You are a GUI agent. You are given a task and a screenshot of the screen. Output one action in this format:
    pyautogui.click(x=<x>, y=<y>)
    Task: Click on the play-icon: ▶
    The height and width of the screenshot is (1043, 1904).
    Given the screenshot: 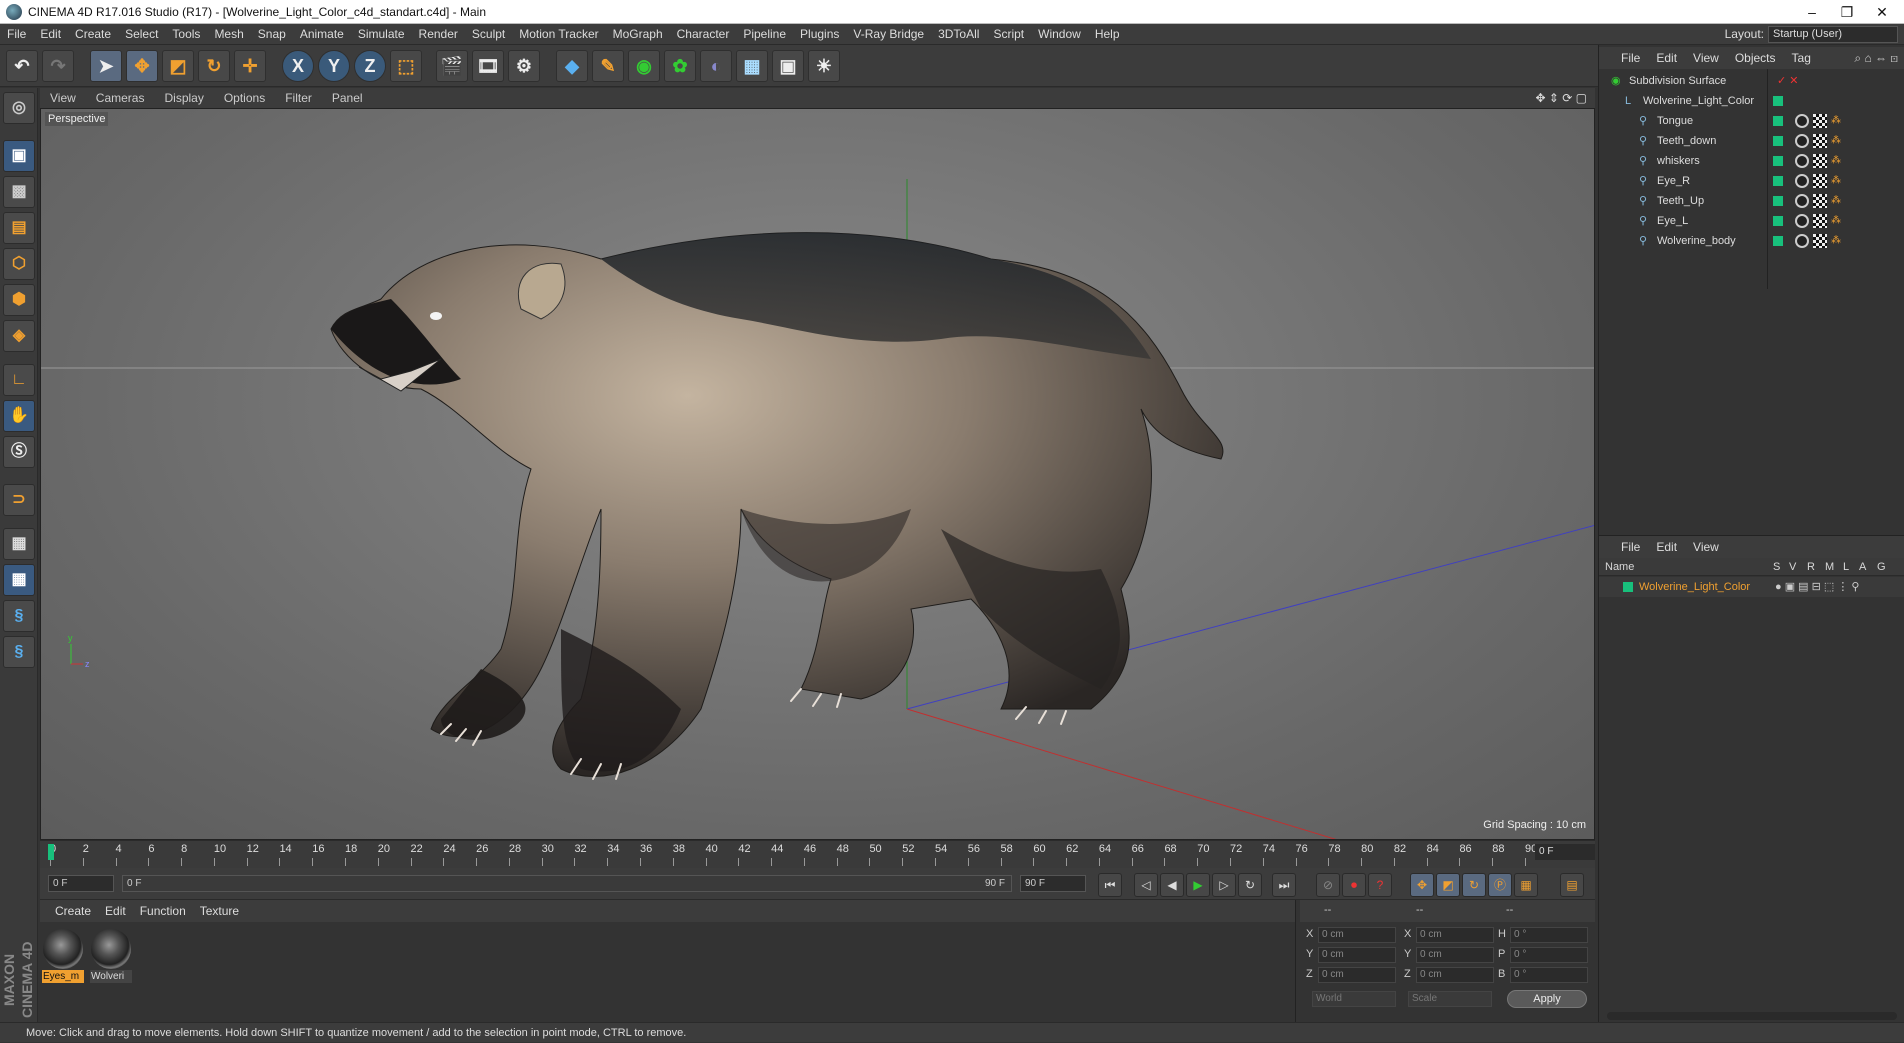 What is the action you would take?
    pyautogui.click(x=1198, y=885)
    